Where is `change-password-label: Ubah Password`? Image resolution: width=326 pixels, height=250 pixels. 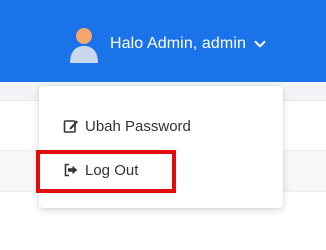 change-password-label: Ubah Password is located at coordinates (138, 126).